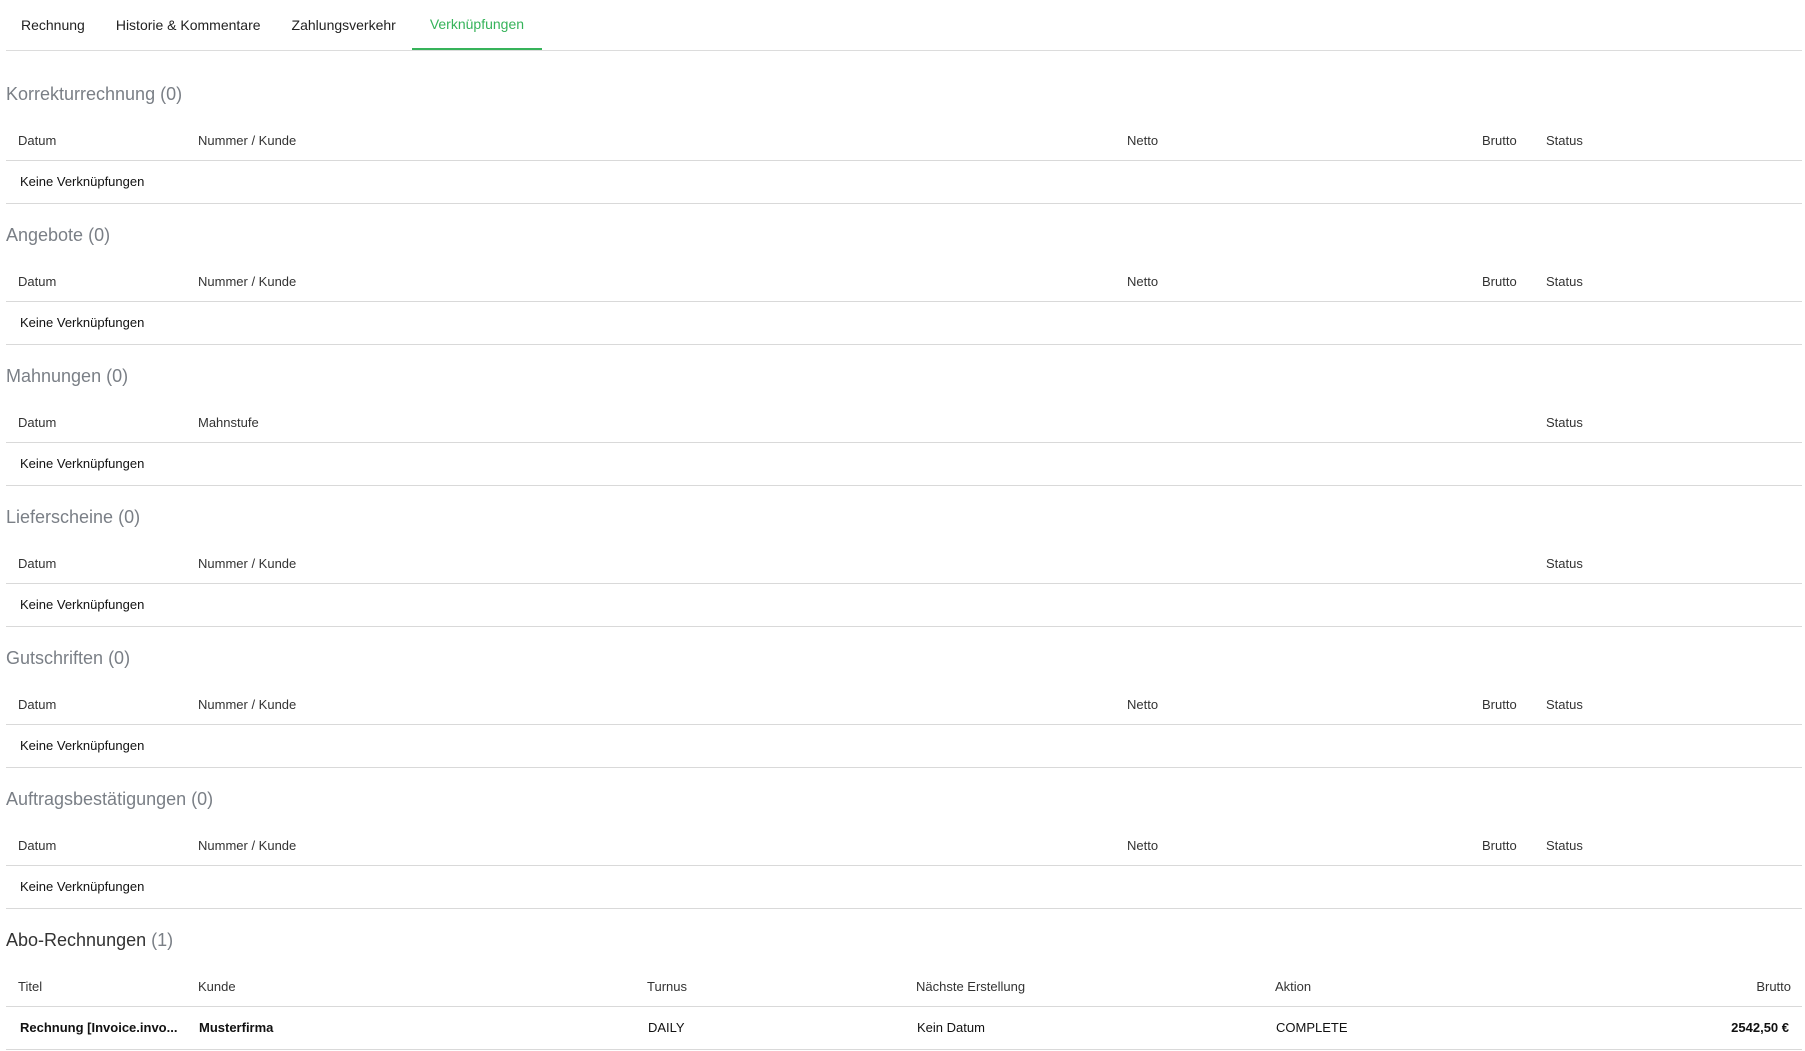  I want to click on section-title-text: Lieferscheine, so click(60, 517).